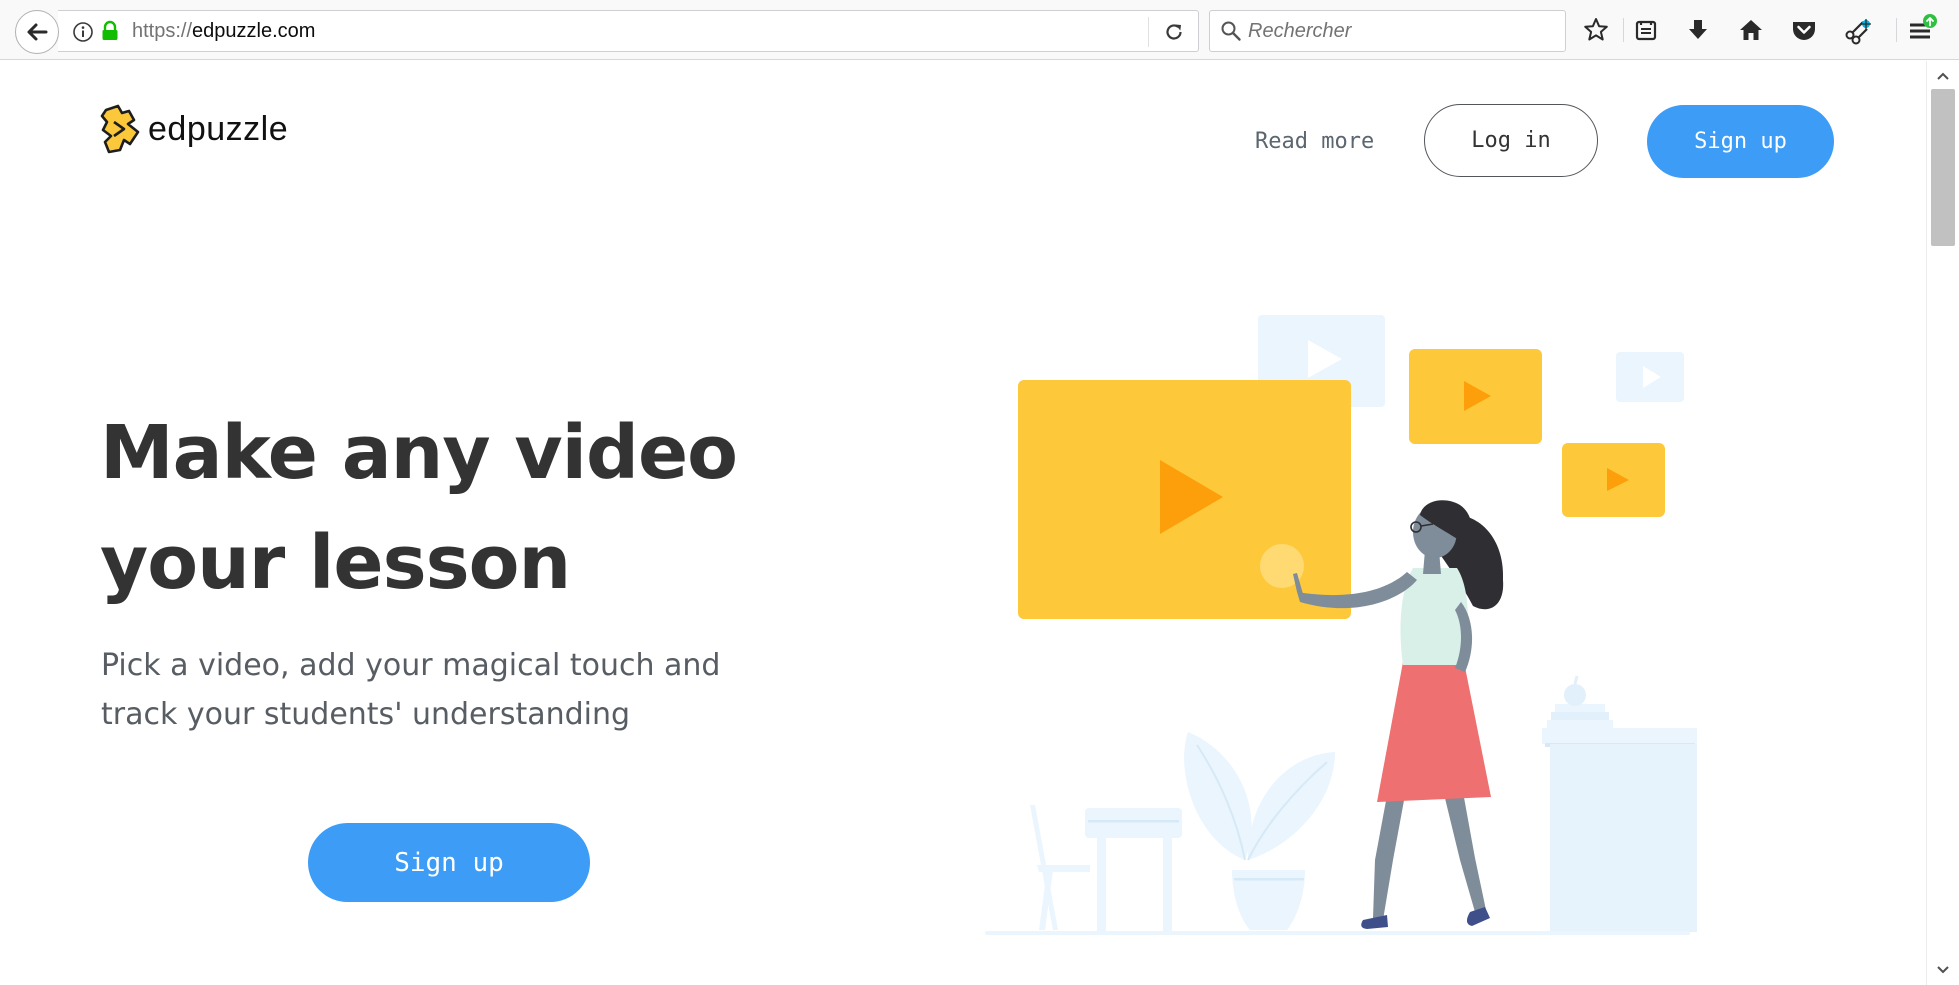 This screenshot has width=1959, height=985. I want to click on reading-list-icon, so click(1646, 30).